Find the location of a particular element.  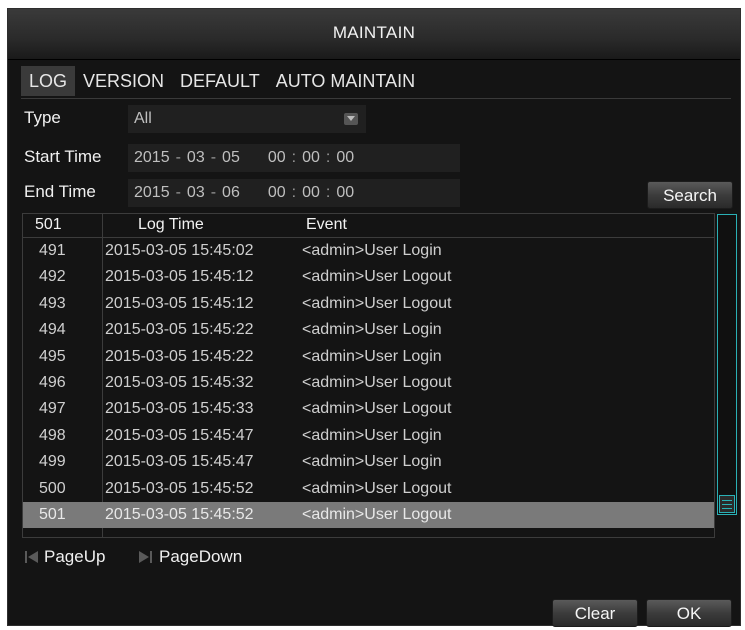

start-time-label: Start Time is located at coordinates (63, 156).